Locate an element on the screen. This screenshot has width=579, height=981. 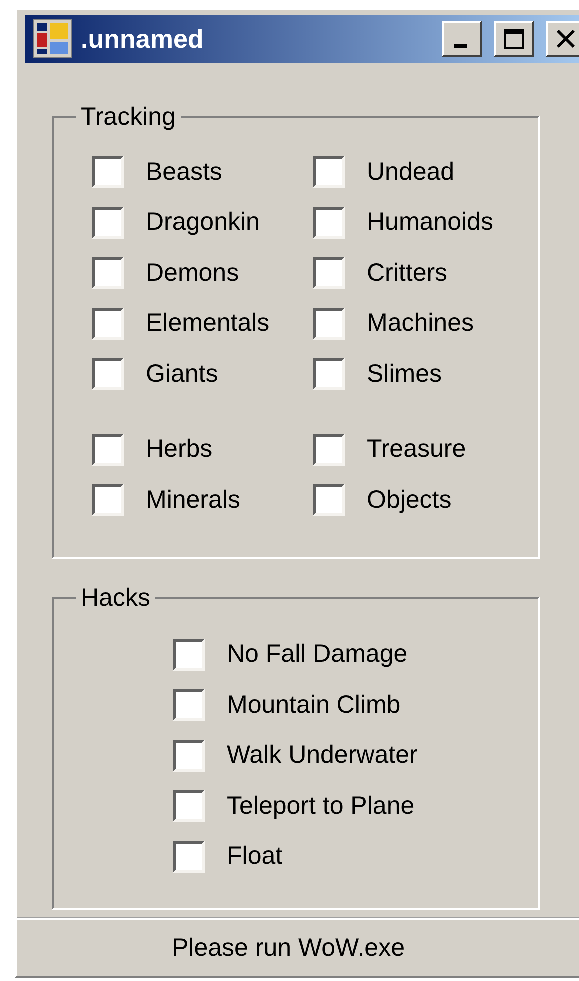
maximize-button is located at coordinates (514, 39).